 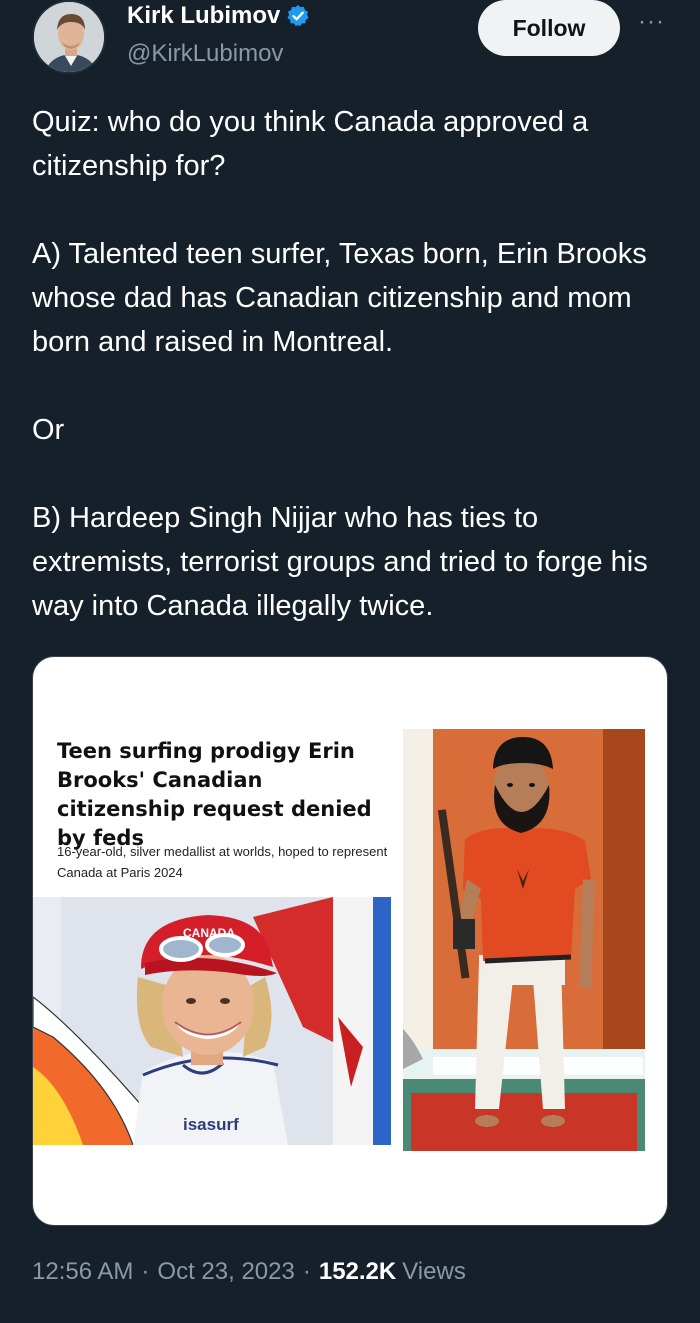 I want to click on views-count: 152.2K, so click(x=357, y=1271).